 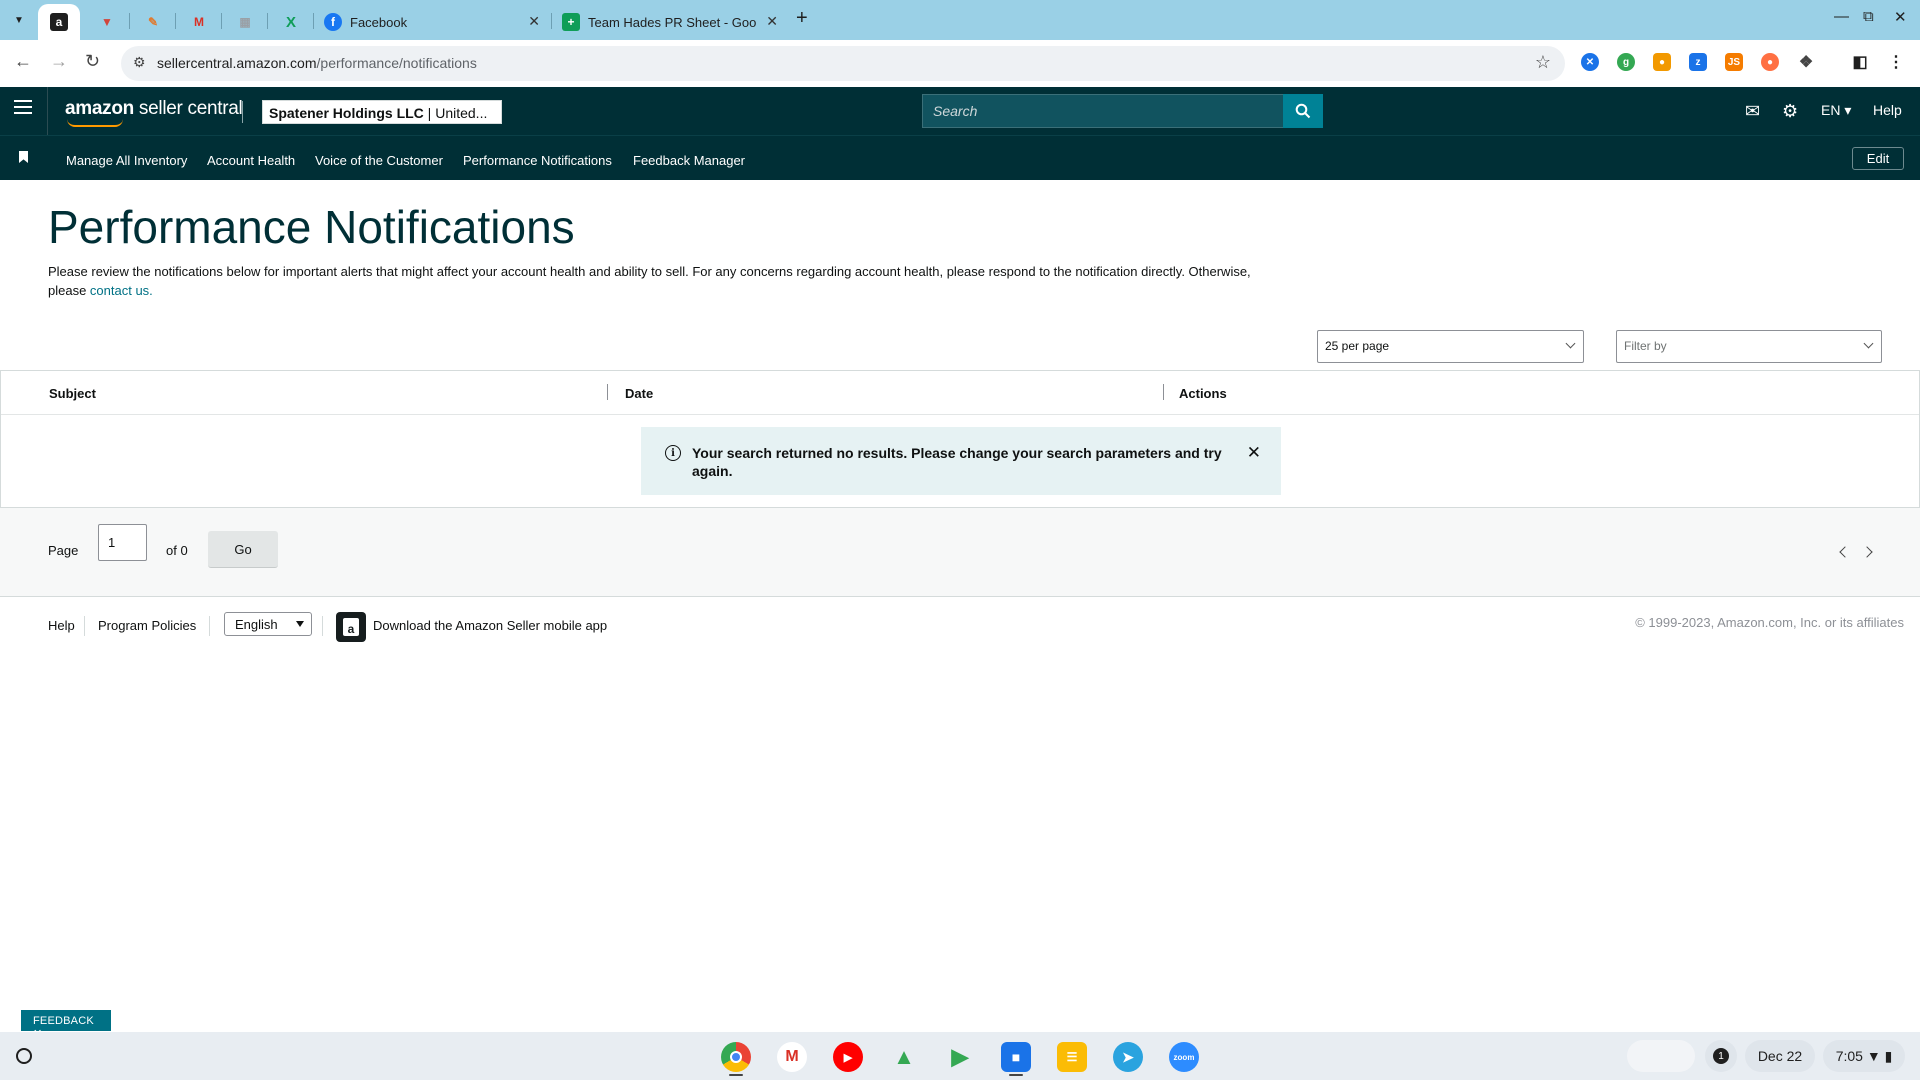 What do you see at coordinates (1734, 62) in the screenshot?
I see `extension-icon: JS` at bounding box center [1734, 62].